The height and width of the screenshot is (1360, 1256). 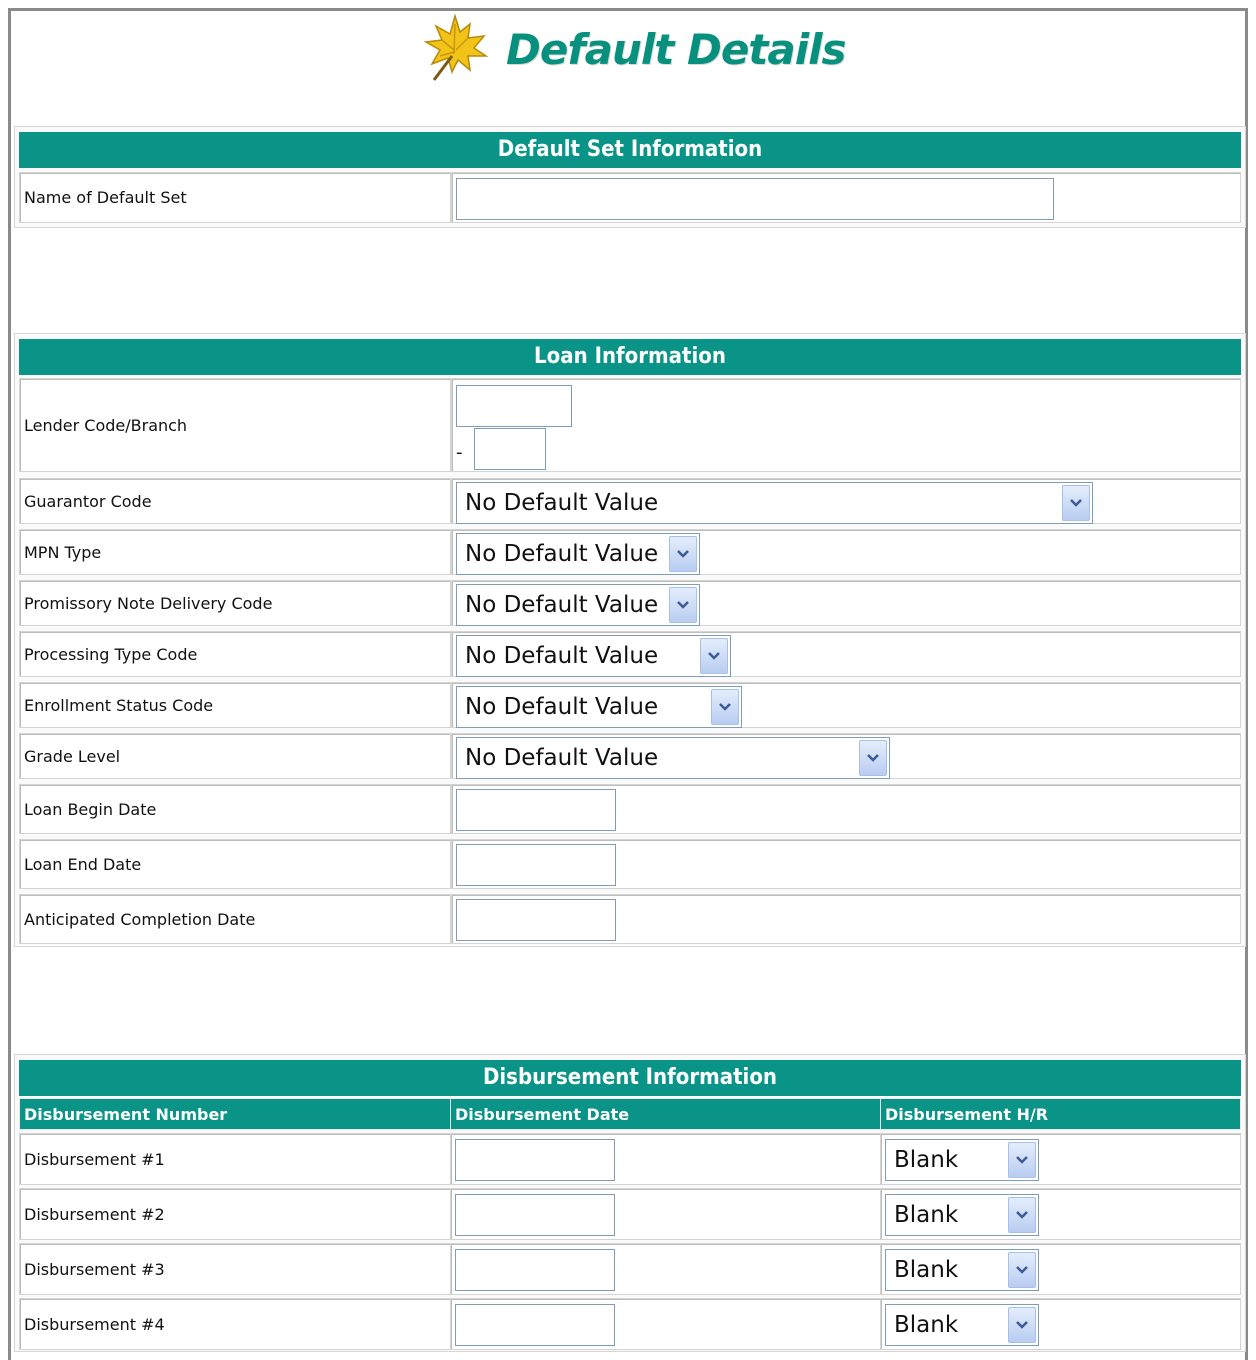 I want to click on loan-info-header: Loan Information, so click(x=630, y=357).